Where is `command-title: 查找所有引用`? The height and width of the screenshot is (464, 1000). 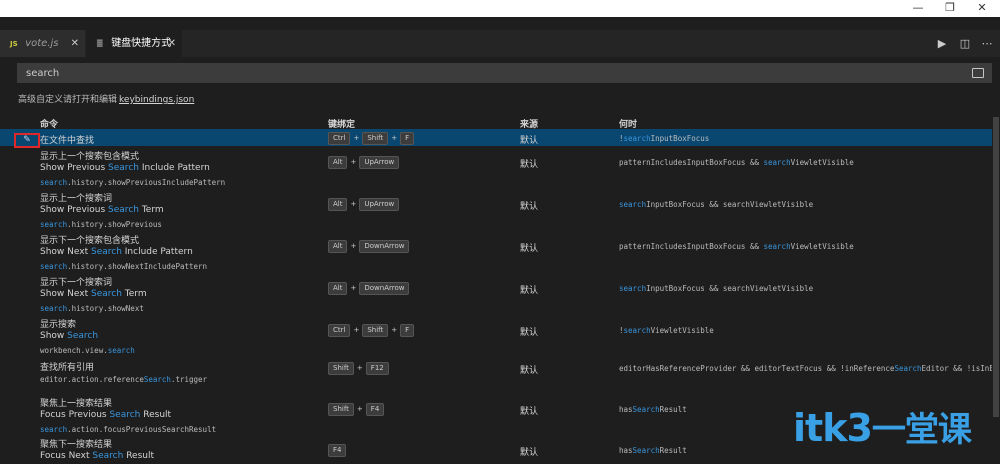 command-title: 查找所有引用 is located at coordinates (67, 368).